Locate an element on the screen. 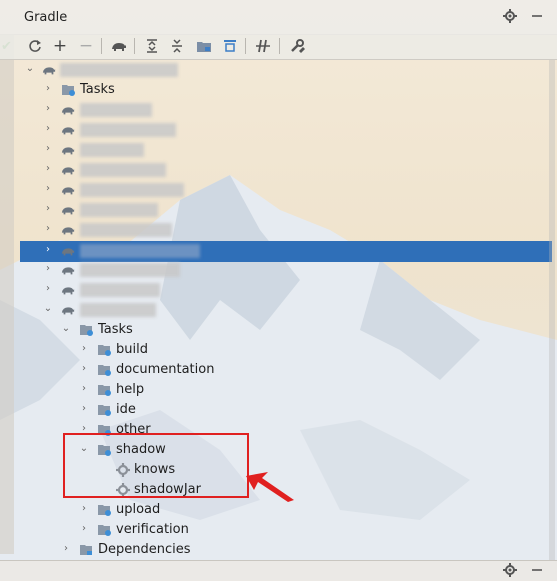 Image resolution: width=557 pixels, height=581 pixels. collapse-all-icon is located at coordinates (177, 46).